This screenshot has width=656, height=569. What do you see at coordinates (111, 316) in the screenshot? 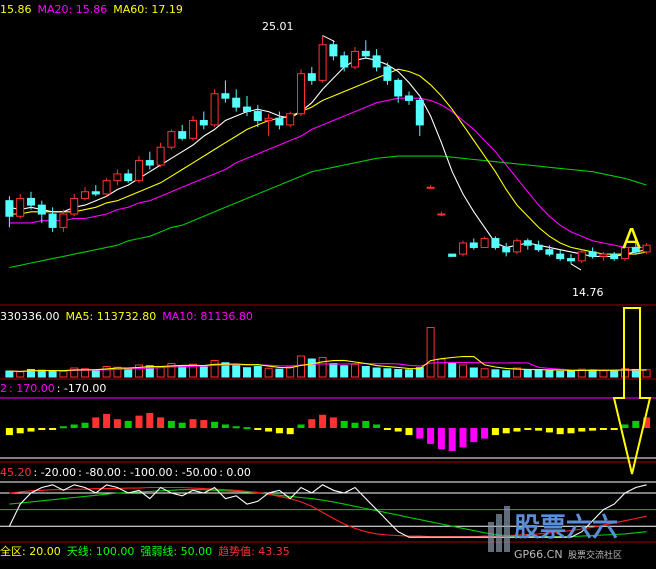
I see `vol-ma5-legend: MA5: 113732.80` at bounding box center [111, 316].